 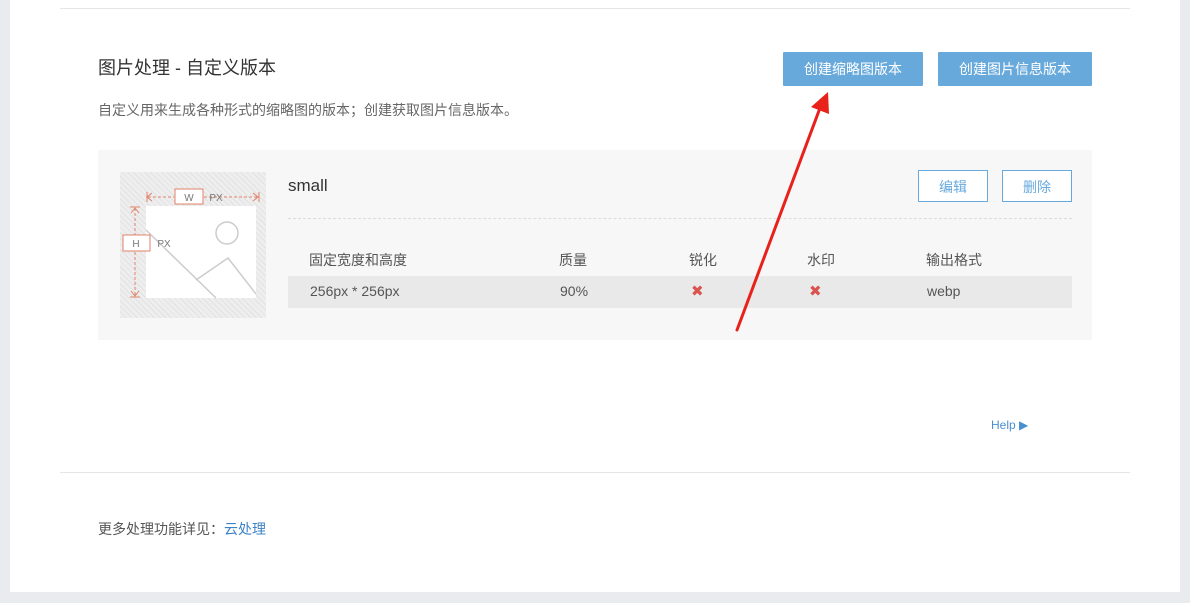 I want to click on height-label: H, so click(x=135, y=244).